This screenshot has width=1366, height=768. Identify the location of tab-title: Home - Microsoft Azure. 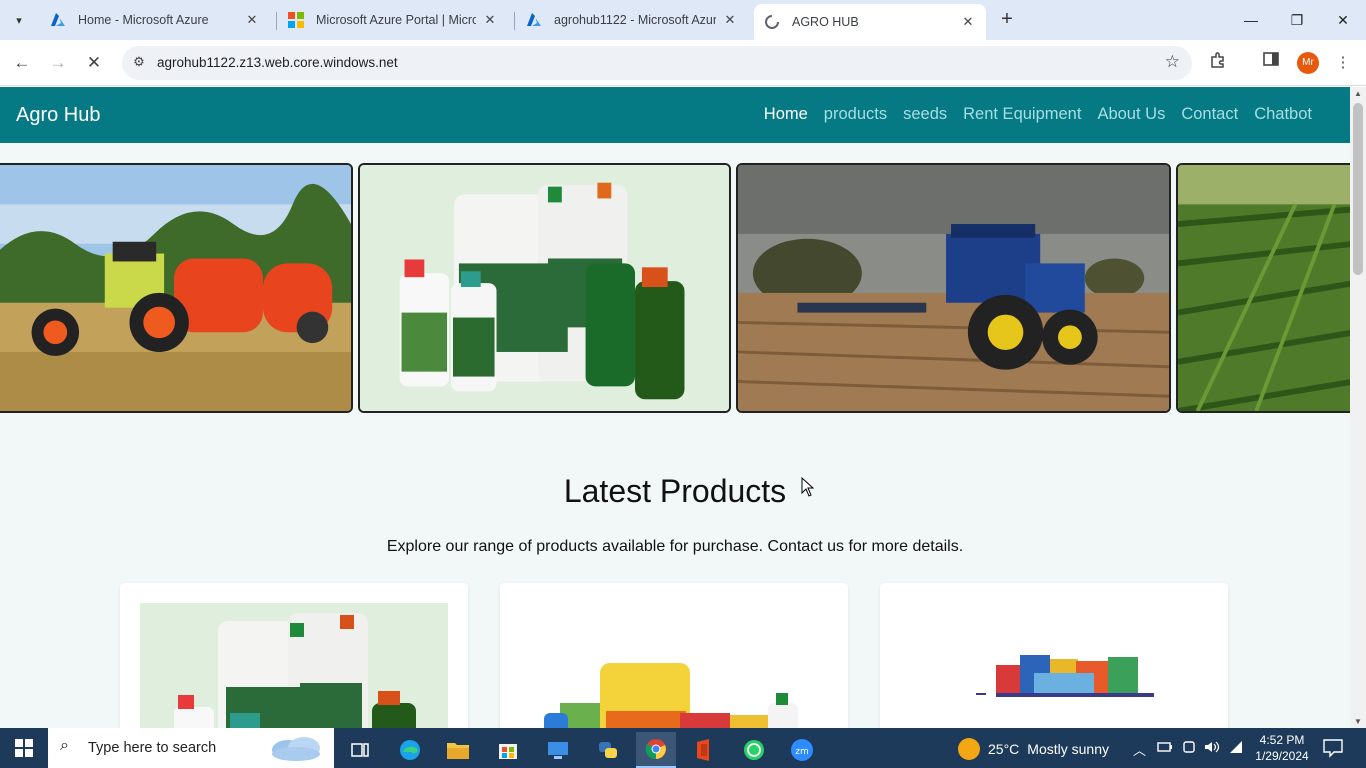
(143, 20).